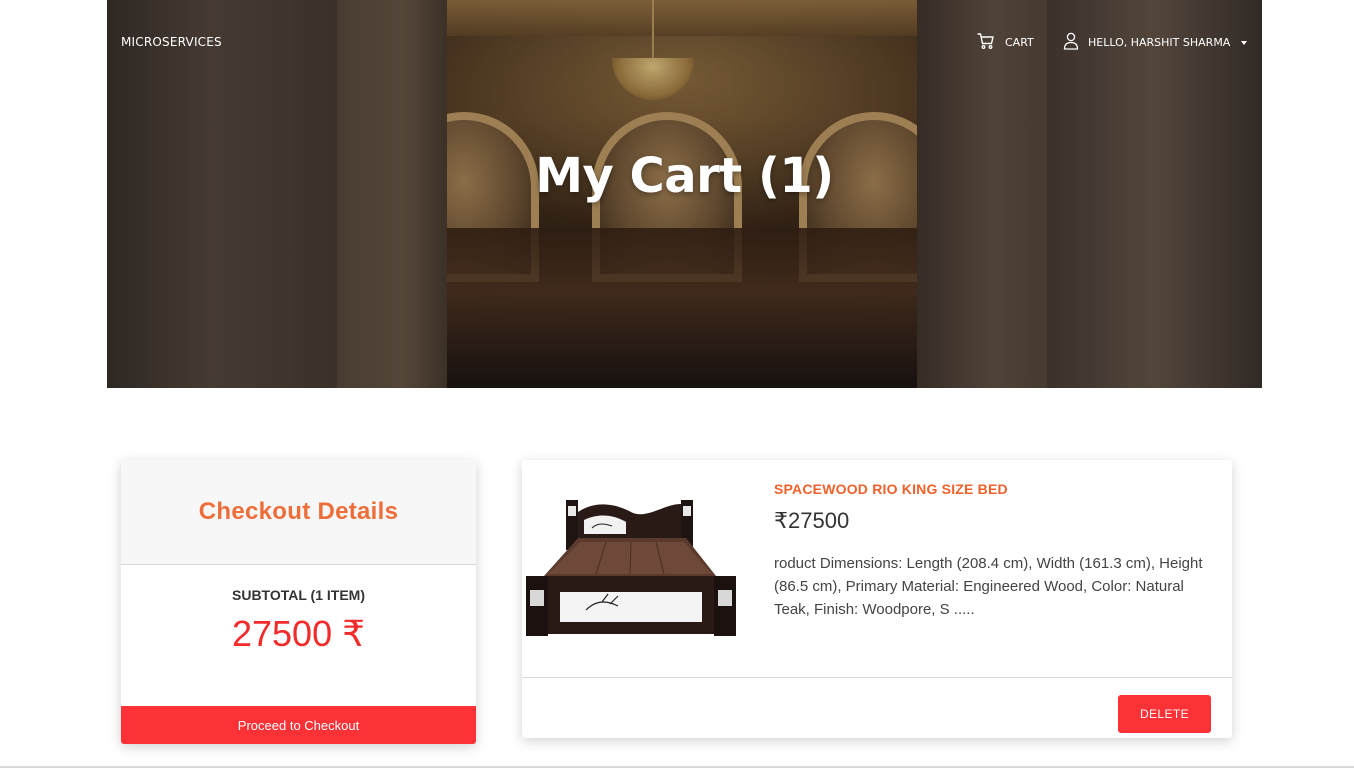 This screenshot has height=768, width=1354. I want to click on checkout-title: Checkout Details, so click(298, 511).